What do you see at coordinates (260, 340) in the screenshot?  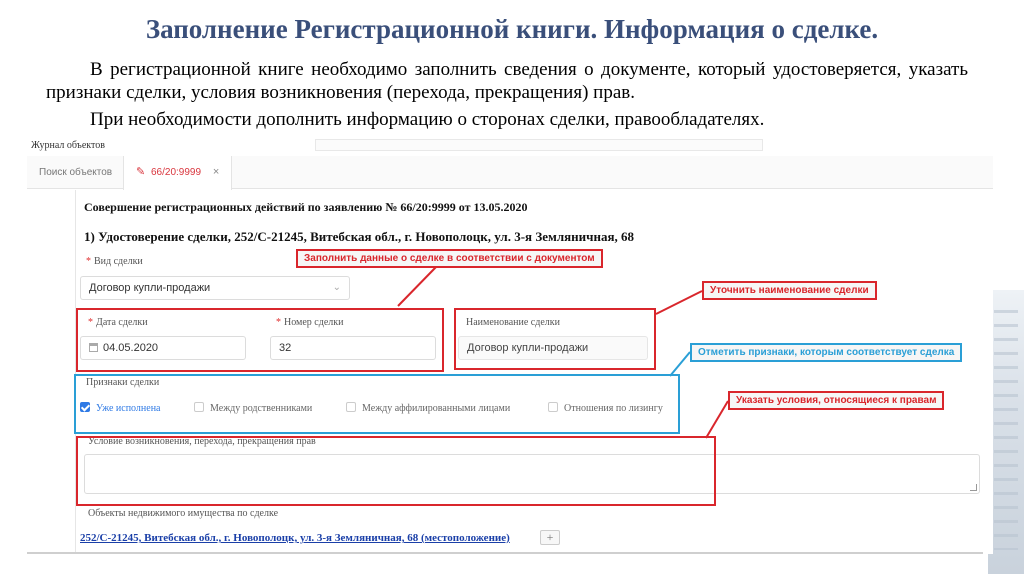 I see `highlight-date-number` at bounding box center [260, 340].